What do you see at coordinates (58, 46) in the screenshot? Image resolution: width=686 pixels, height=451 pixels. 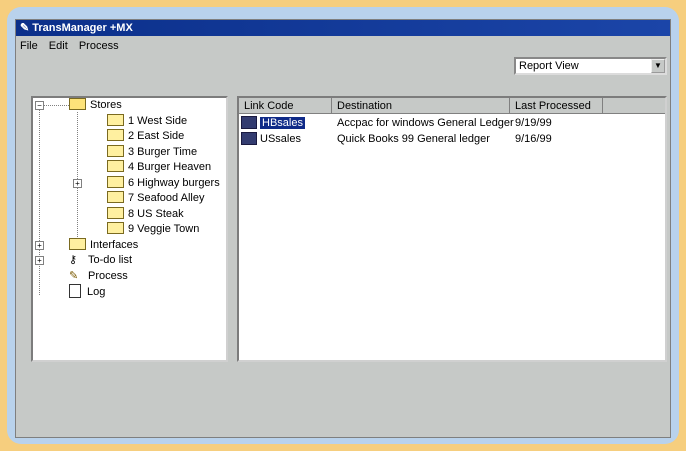 I see `menu-edit: Edit` at bounding box center [58, 46].